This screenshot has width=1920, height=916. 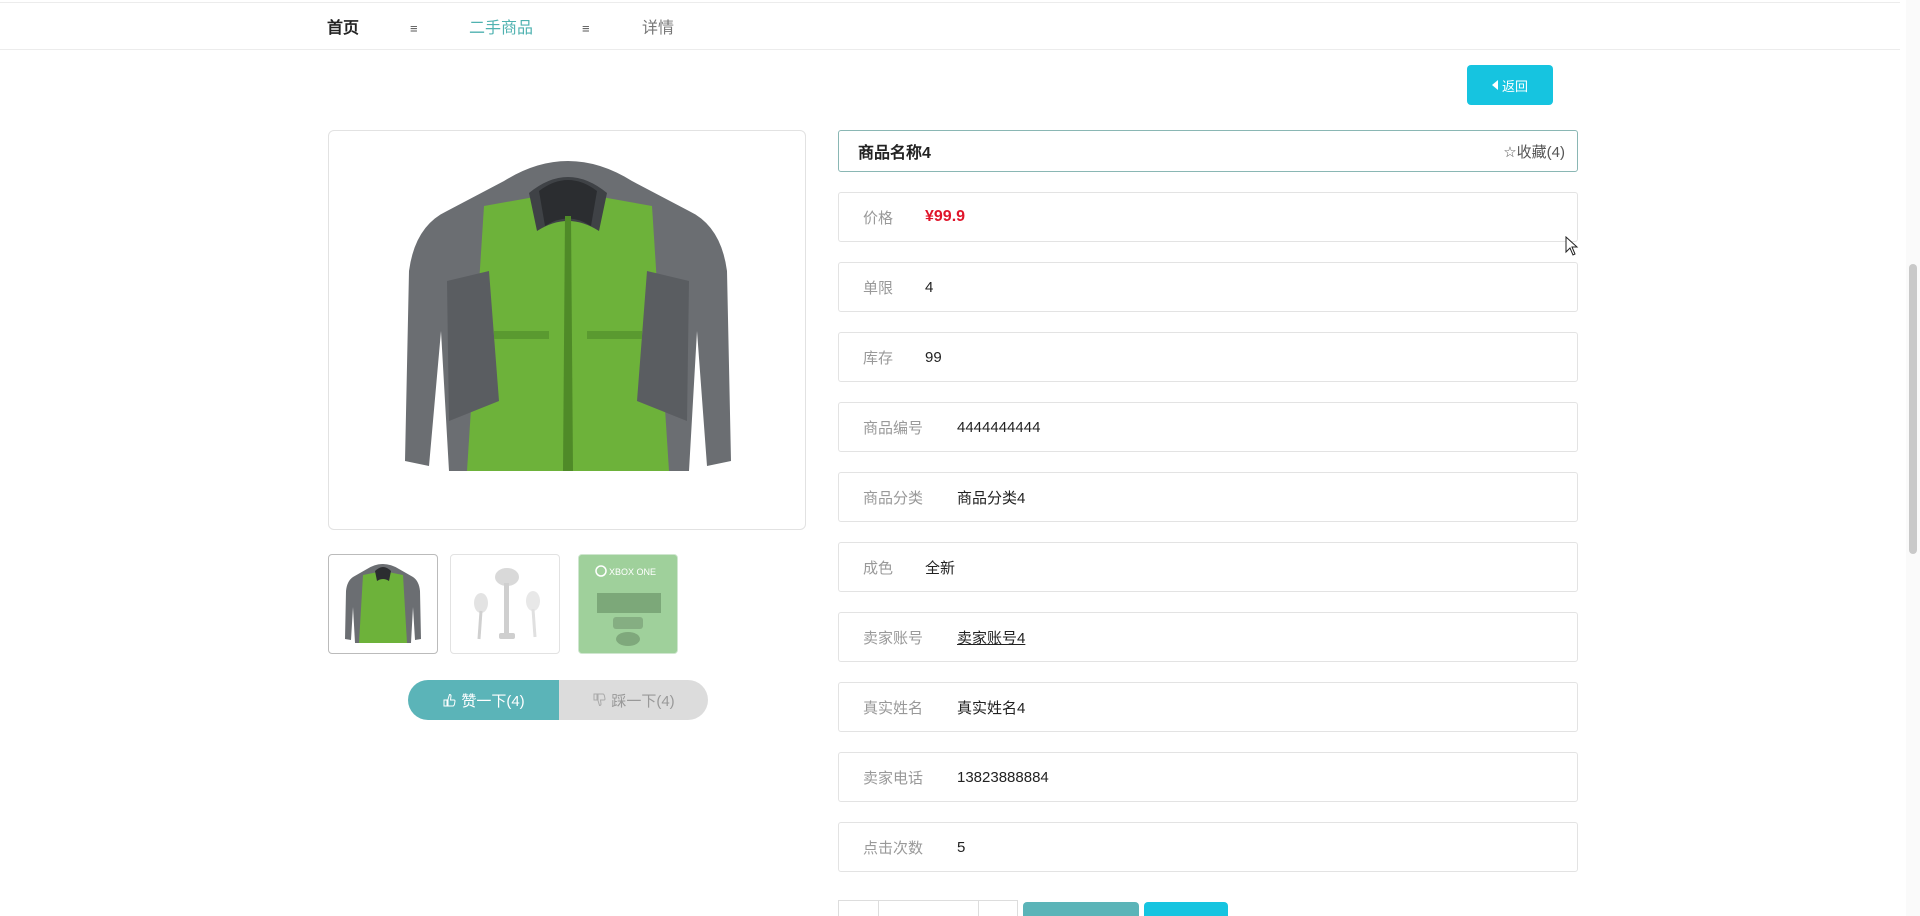 What do you see at coordinates (929, 287) in the screenshot?
I see `field-value: 4` at bounding box center [929, 287].